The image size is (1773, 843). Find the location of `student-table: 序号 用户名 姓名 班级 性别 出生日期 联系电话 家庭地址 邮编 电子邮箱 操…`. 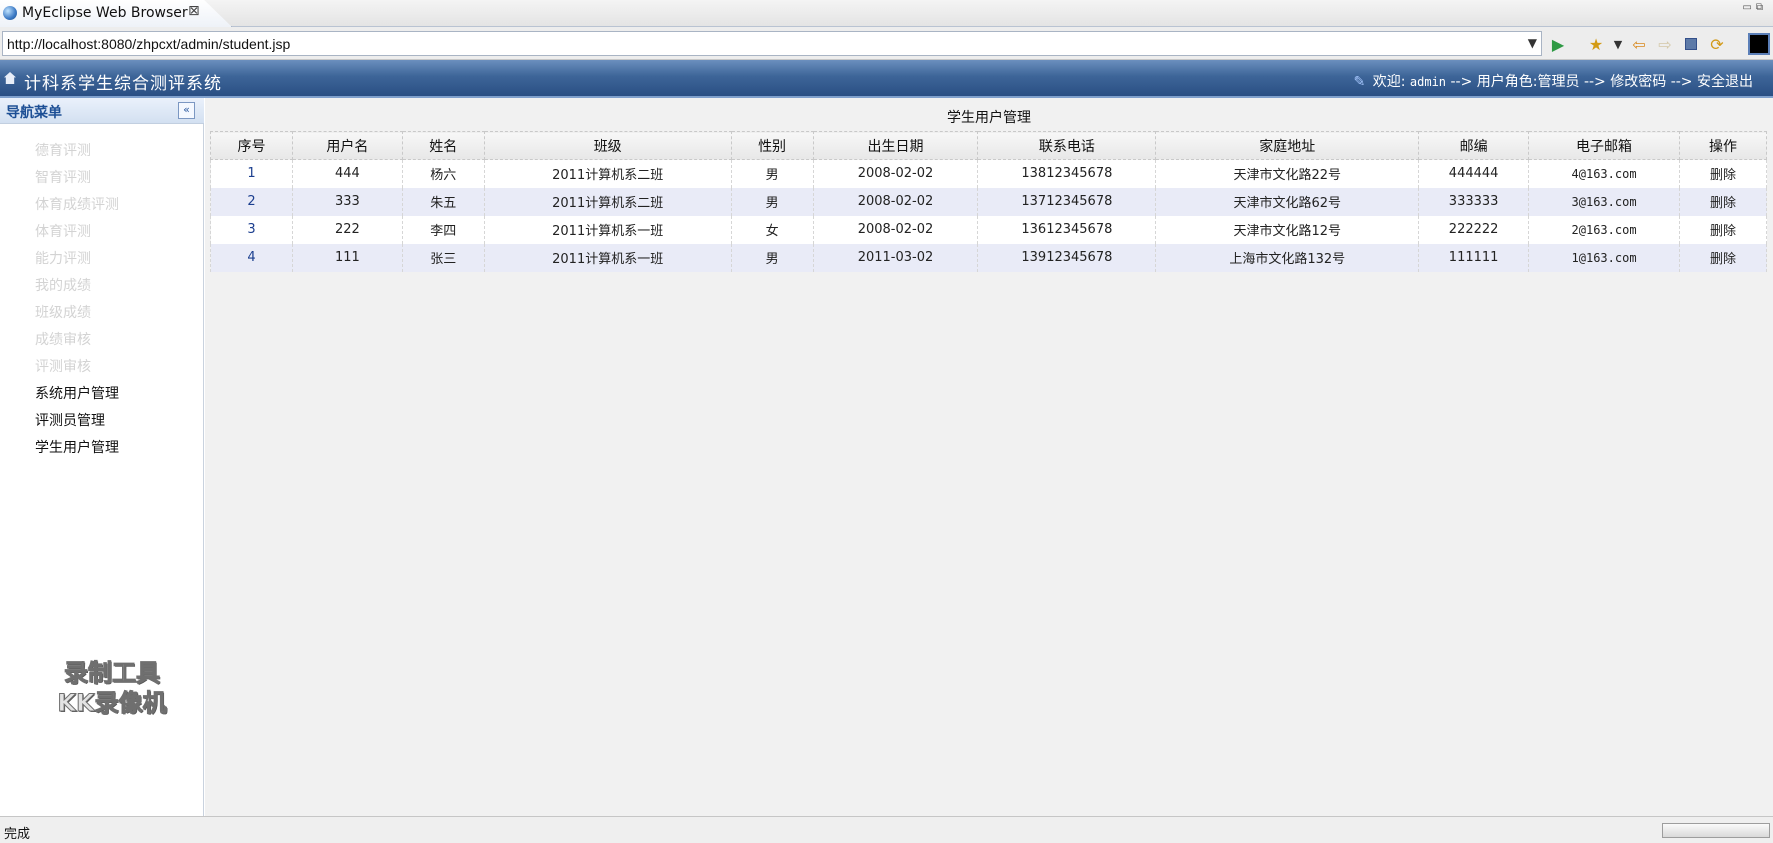

student-table: 序号 用户名 姓名 班级 性别 出生日期 联系电话 家庭地址 邮编 电子邮箱 操… is located at coordinates (989, 201).